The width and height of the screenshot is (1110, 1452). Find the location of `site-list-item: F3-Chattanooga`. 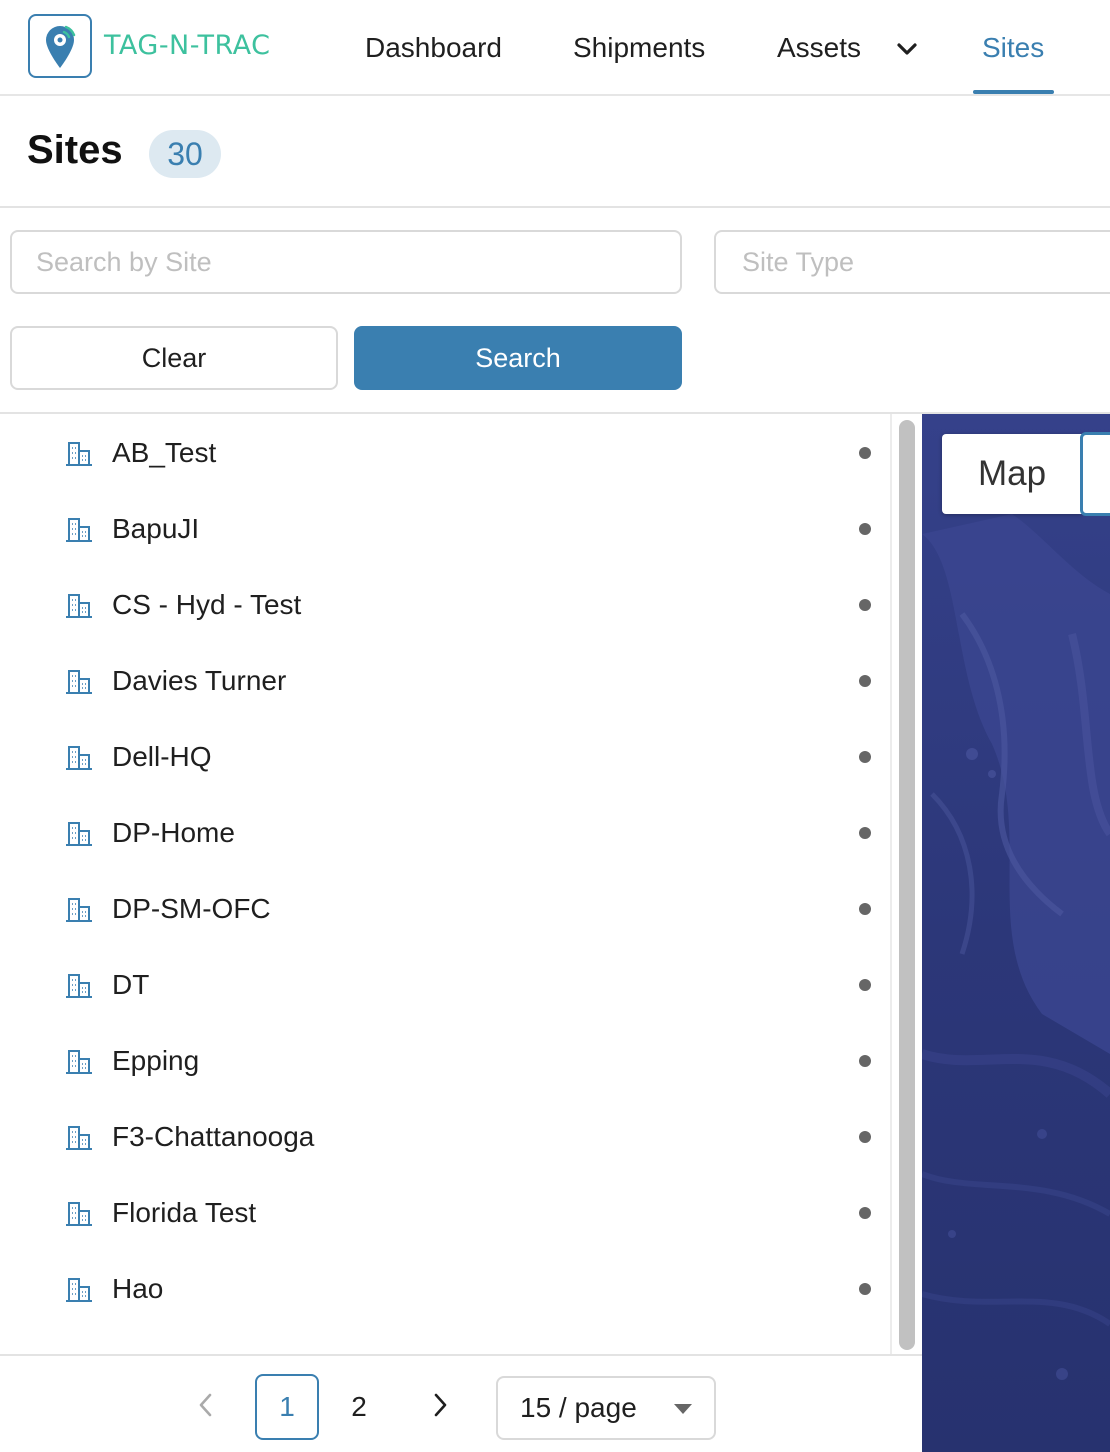

site-list-item: F3-Chattanooga is located at coordinates (445, 1137).